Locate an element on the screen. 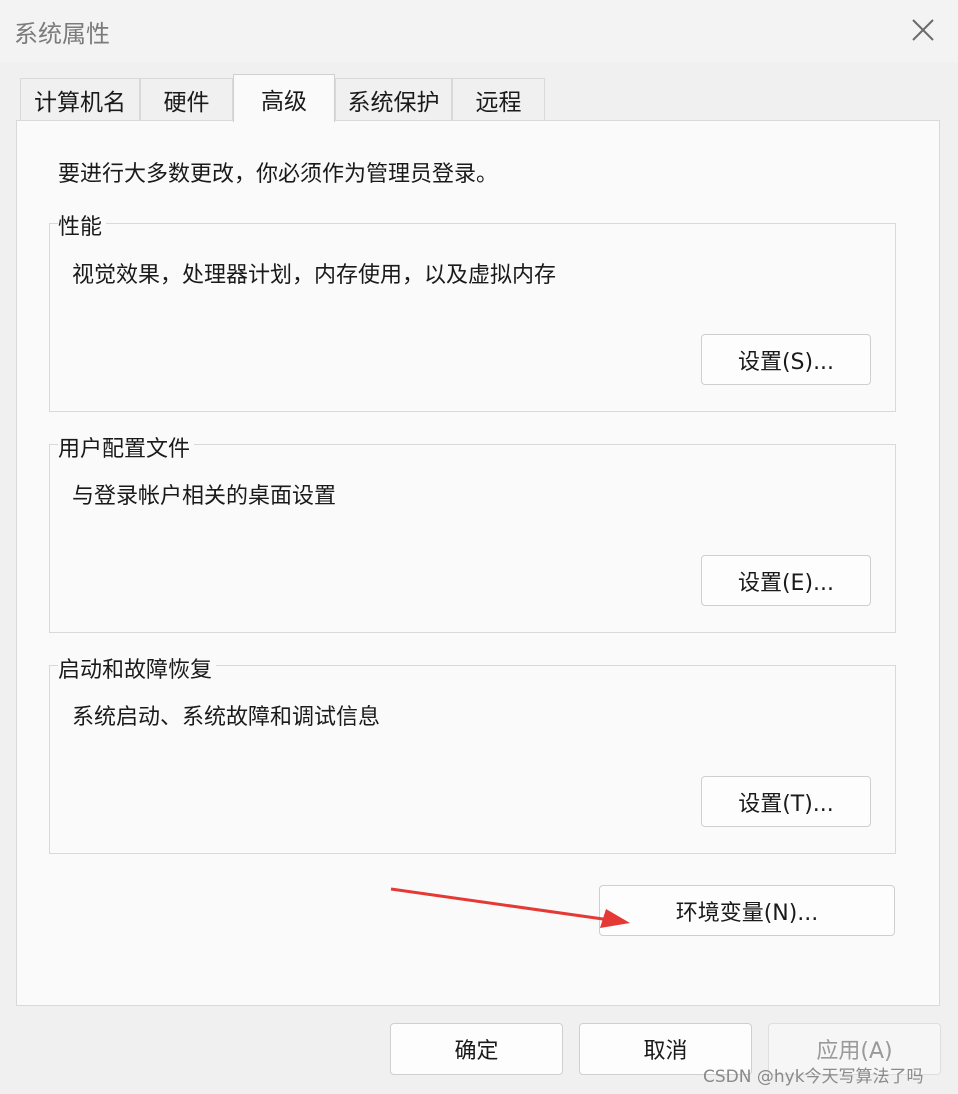 This screenshot has width=958, height=1094. tab-computer-name: 计算机名 is located at coordinates (80, 99).